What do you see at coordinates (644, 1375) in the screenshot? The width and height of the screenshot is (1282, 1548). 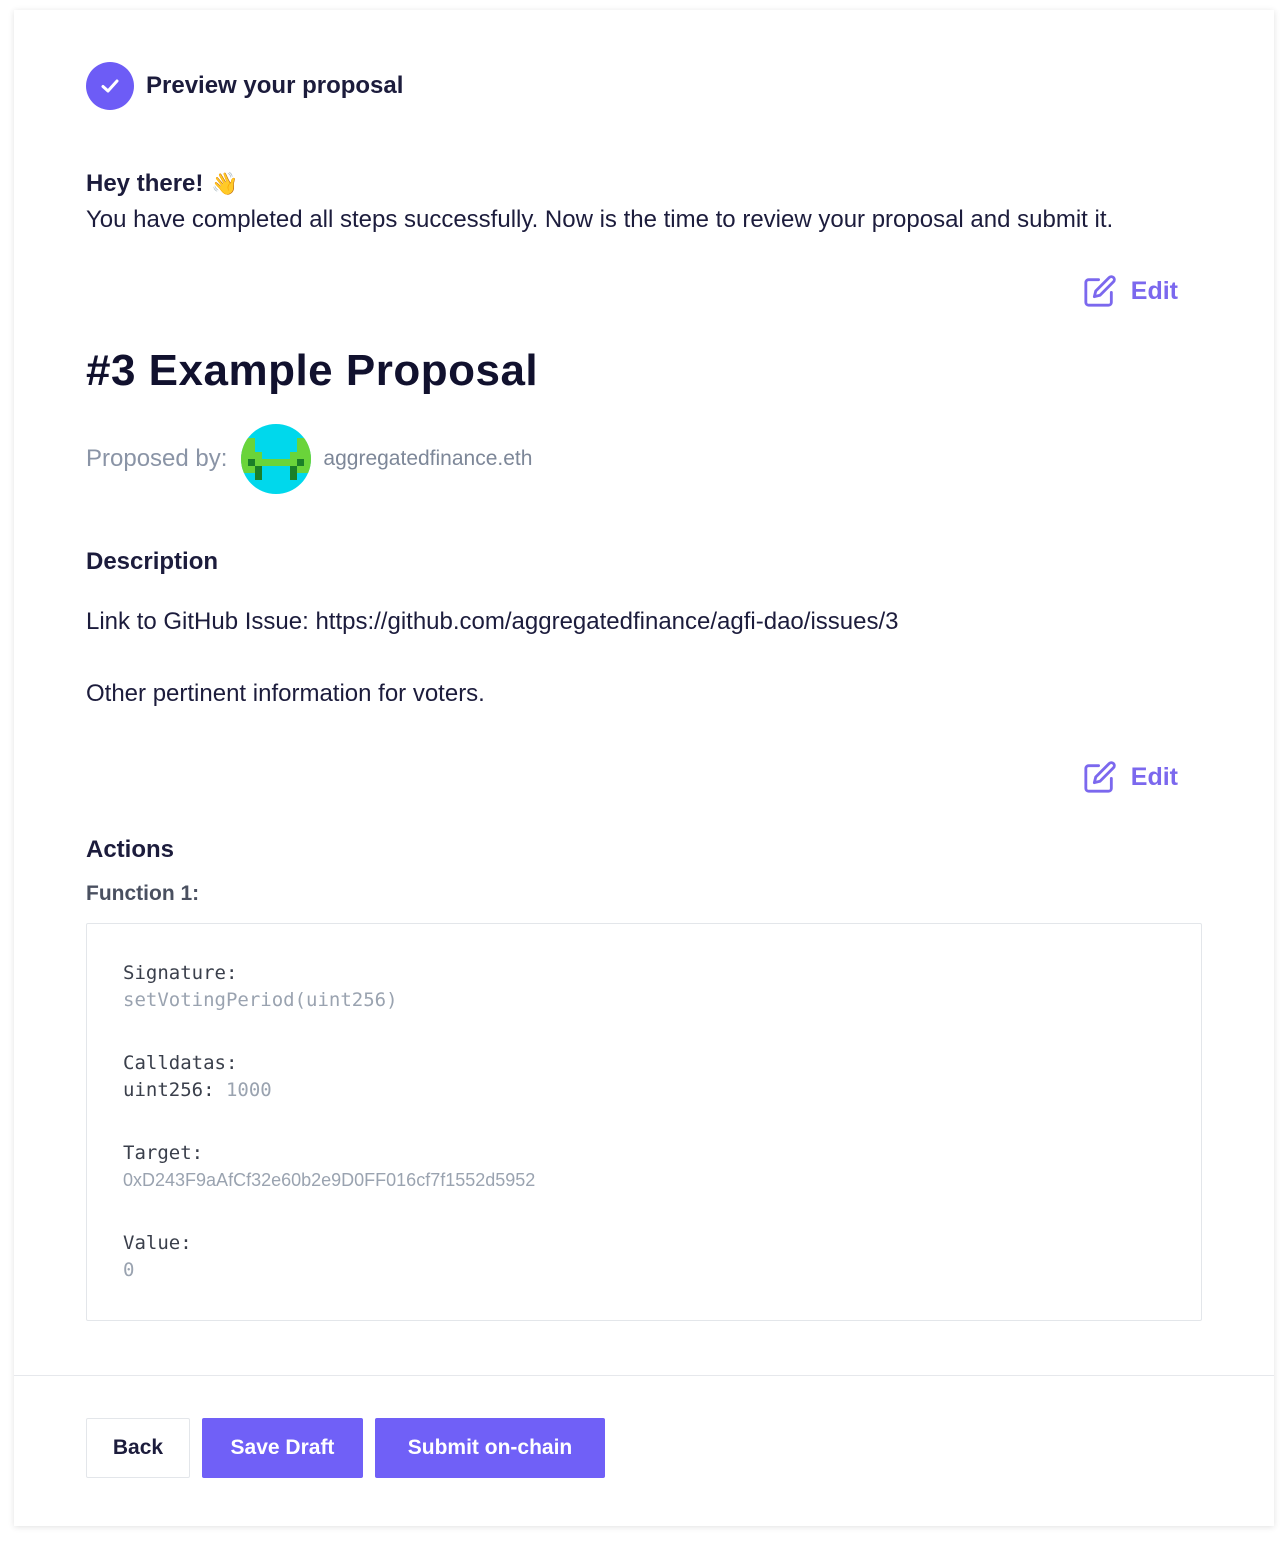 I see `footer-divider` at bounding box center [644, 1375].